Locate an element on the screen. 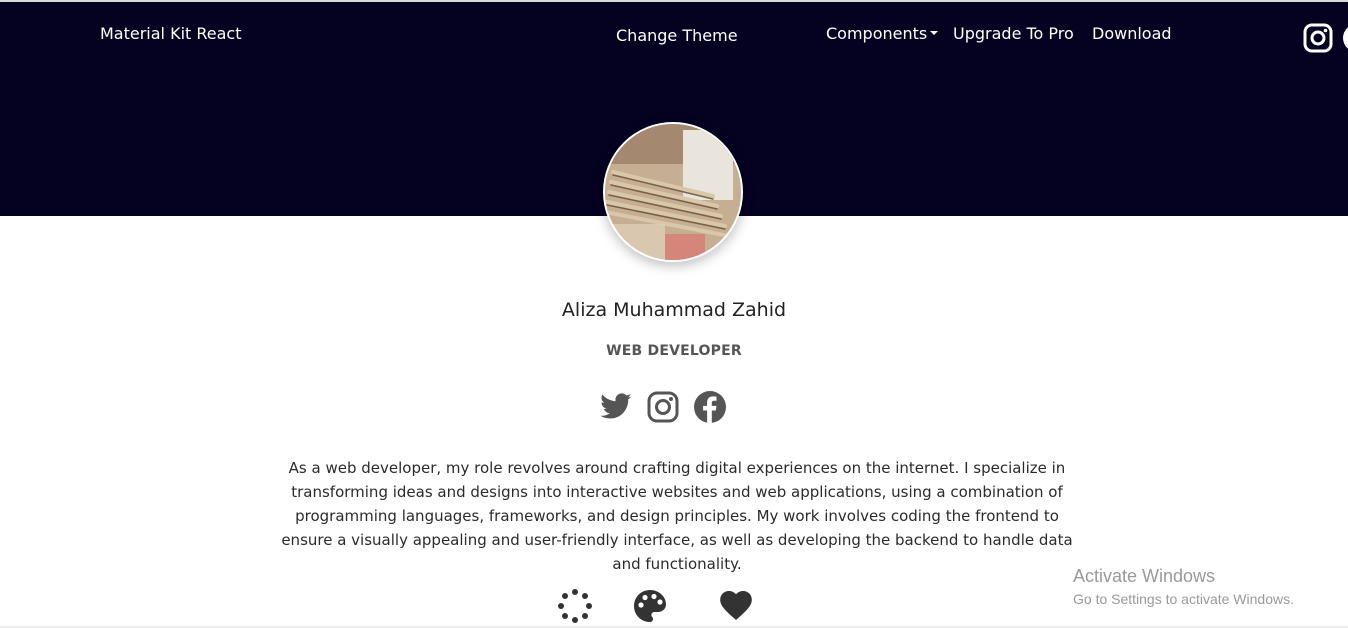  profile-title: WEB DEVELOPER is located at coordinates (674, 351).